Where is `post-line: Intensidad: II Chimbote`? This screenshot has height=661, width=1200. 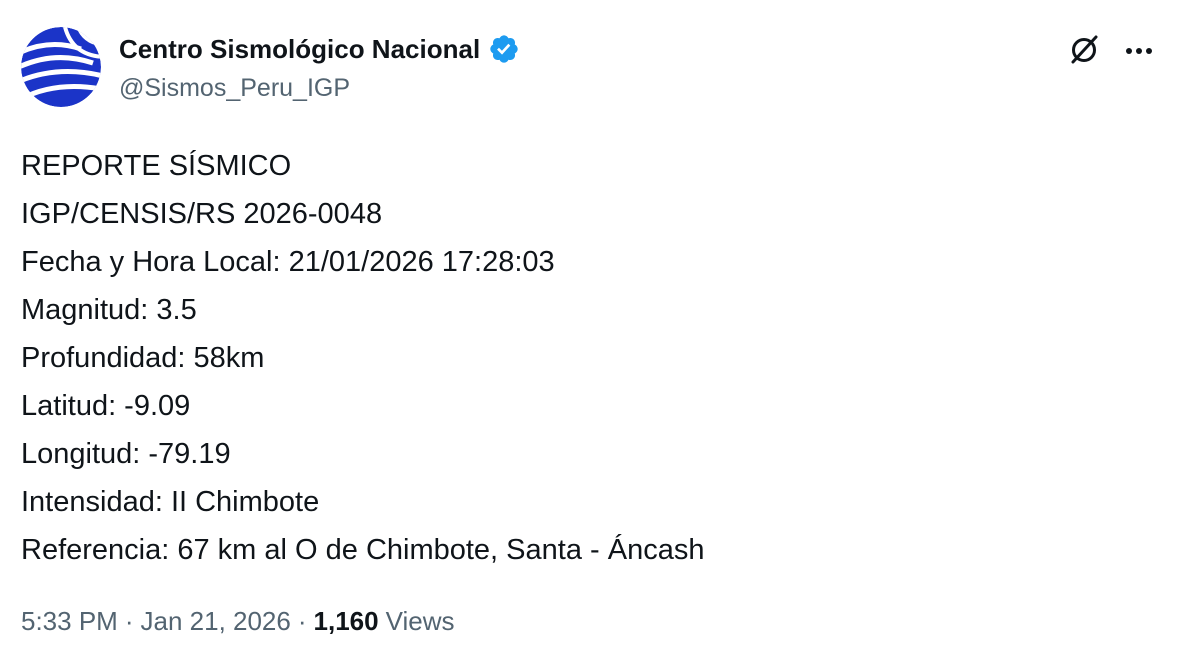 post-line: Intensidad: II Chimbote is located at coordinates (170, 502).